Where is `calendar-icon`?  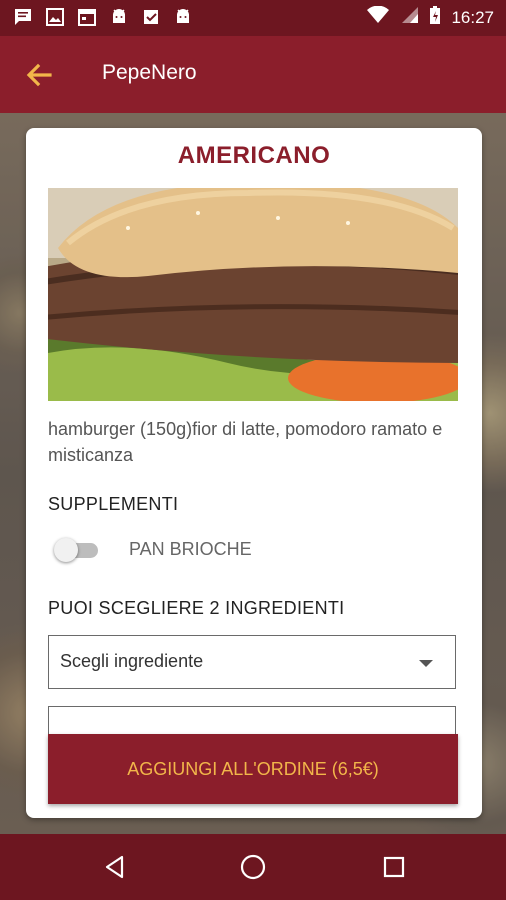
calendar-icon is located at coordinates (87, 17).